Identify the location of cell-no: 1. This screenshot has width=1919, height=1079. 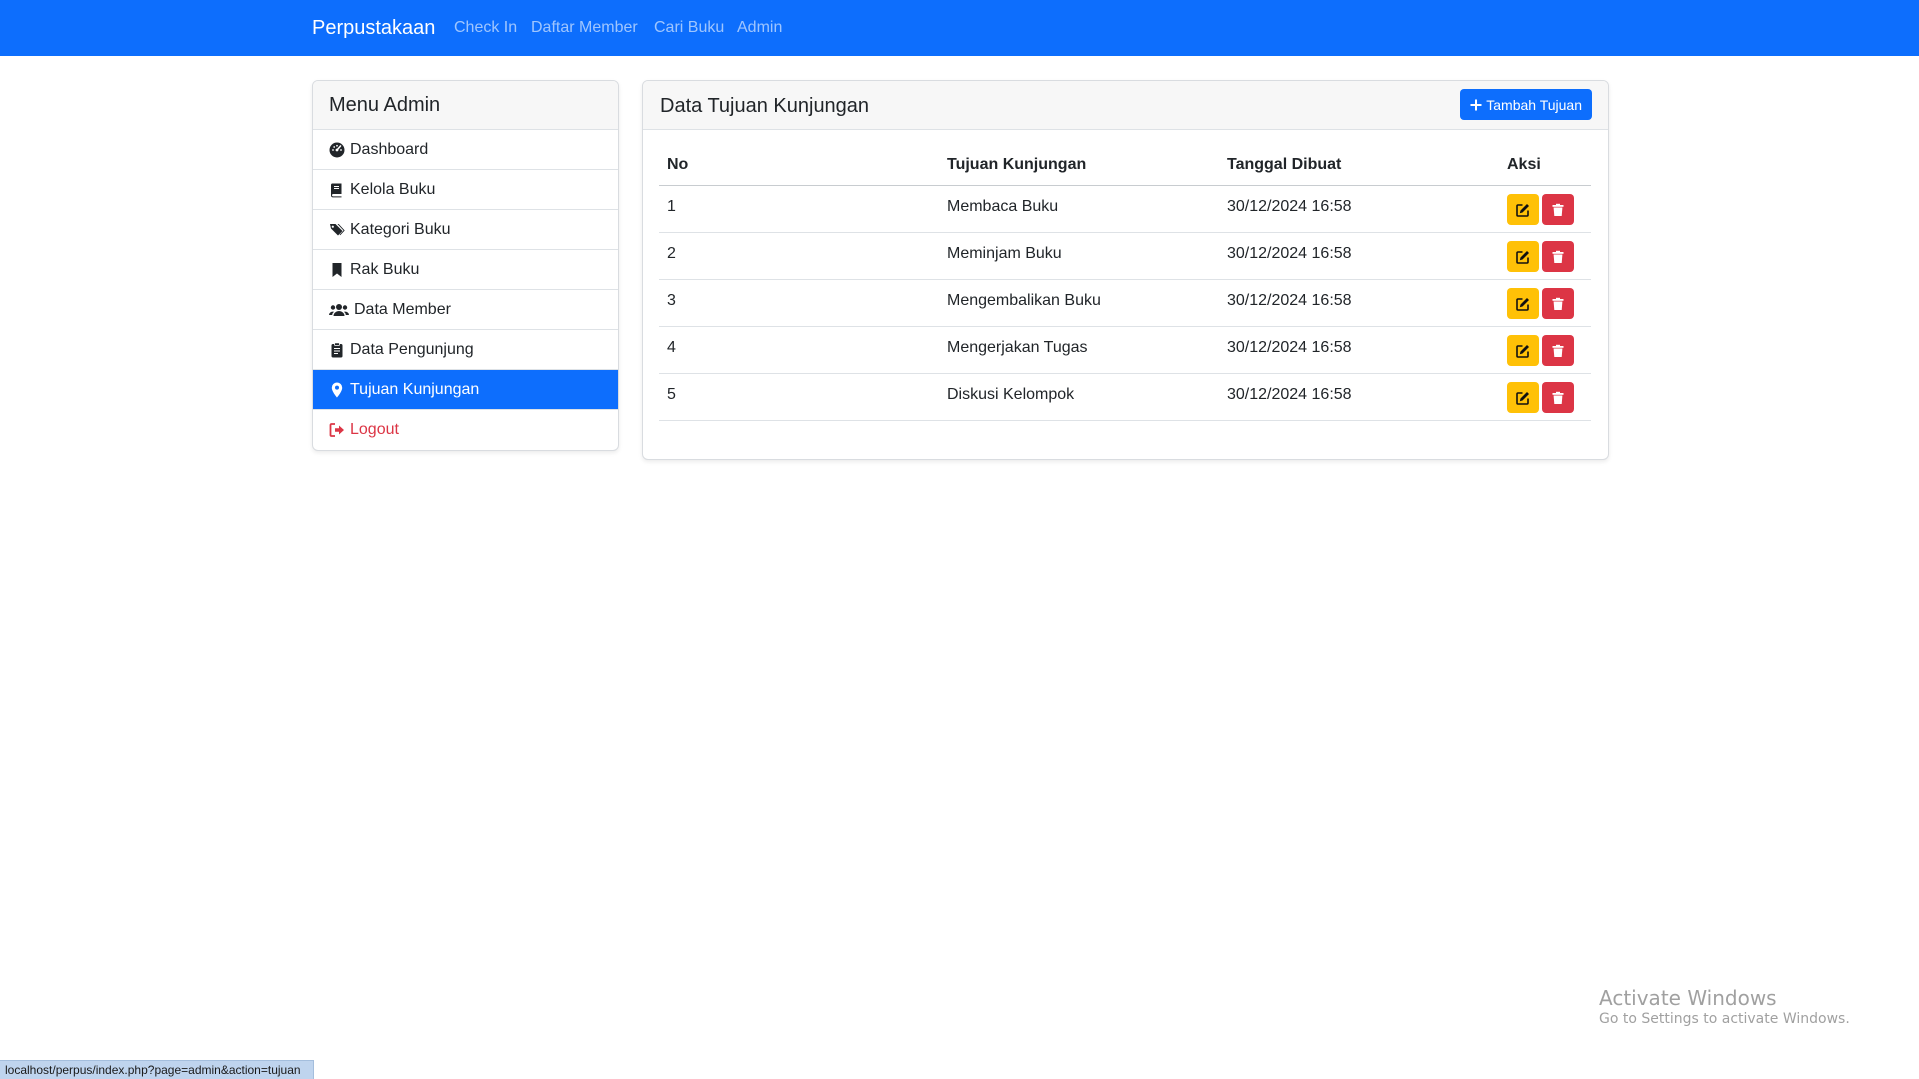
(799, 209).